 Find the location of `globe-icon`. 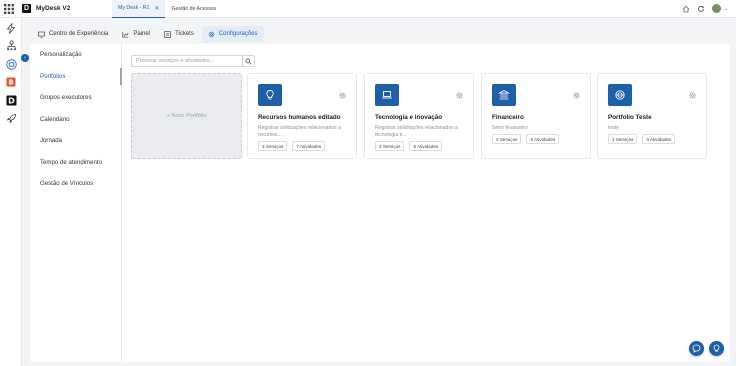

globe-icon is located at coordinates (620, 95).